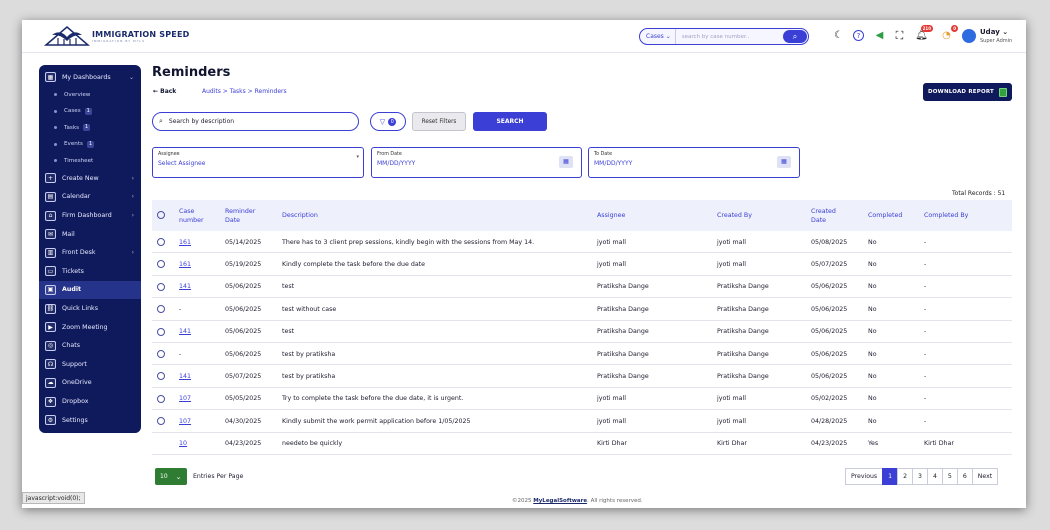  I want to click on assignee-select: Assignee Select Assignee ▾, so click(258, 162).